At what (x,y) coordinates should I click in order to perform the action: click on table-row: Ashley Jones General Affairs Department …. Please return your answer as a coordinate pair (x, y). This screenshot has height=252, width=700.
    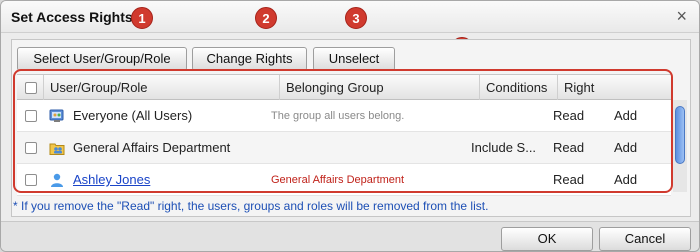
    Looking at the image, I should click on (344, 180).